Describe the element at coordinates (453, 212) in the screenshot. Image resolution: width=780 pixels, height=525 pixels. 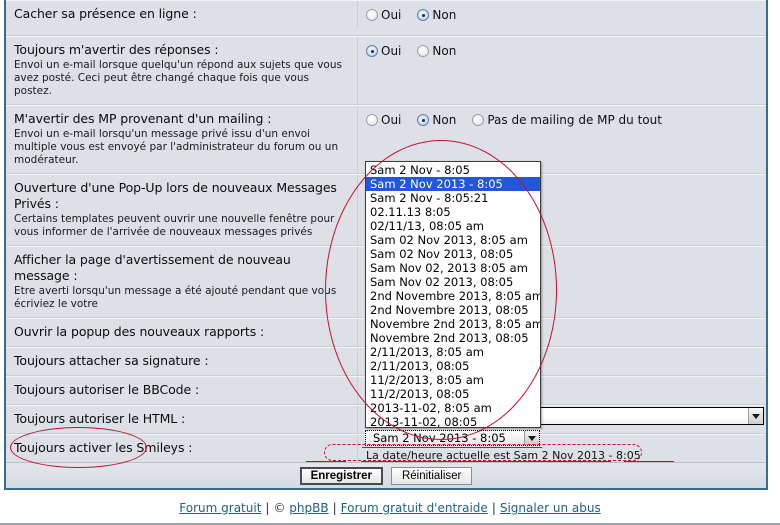
I see `date-format-option: 02.11.13 8:05` at that location.